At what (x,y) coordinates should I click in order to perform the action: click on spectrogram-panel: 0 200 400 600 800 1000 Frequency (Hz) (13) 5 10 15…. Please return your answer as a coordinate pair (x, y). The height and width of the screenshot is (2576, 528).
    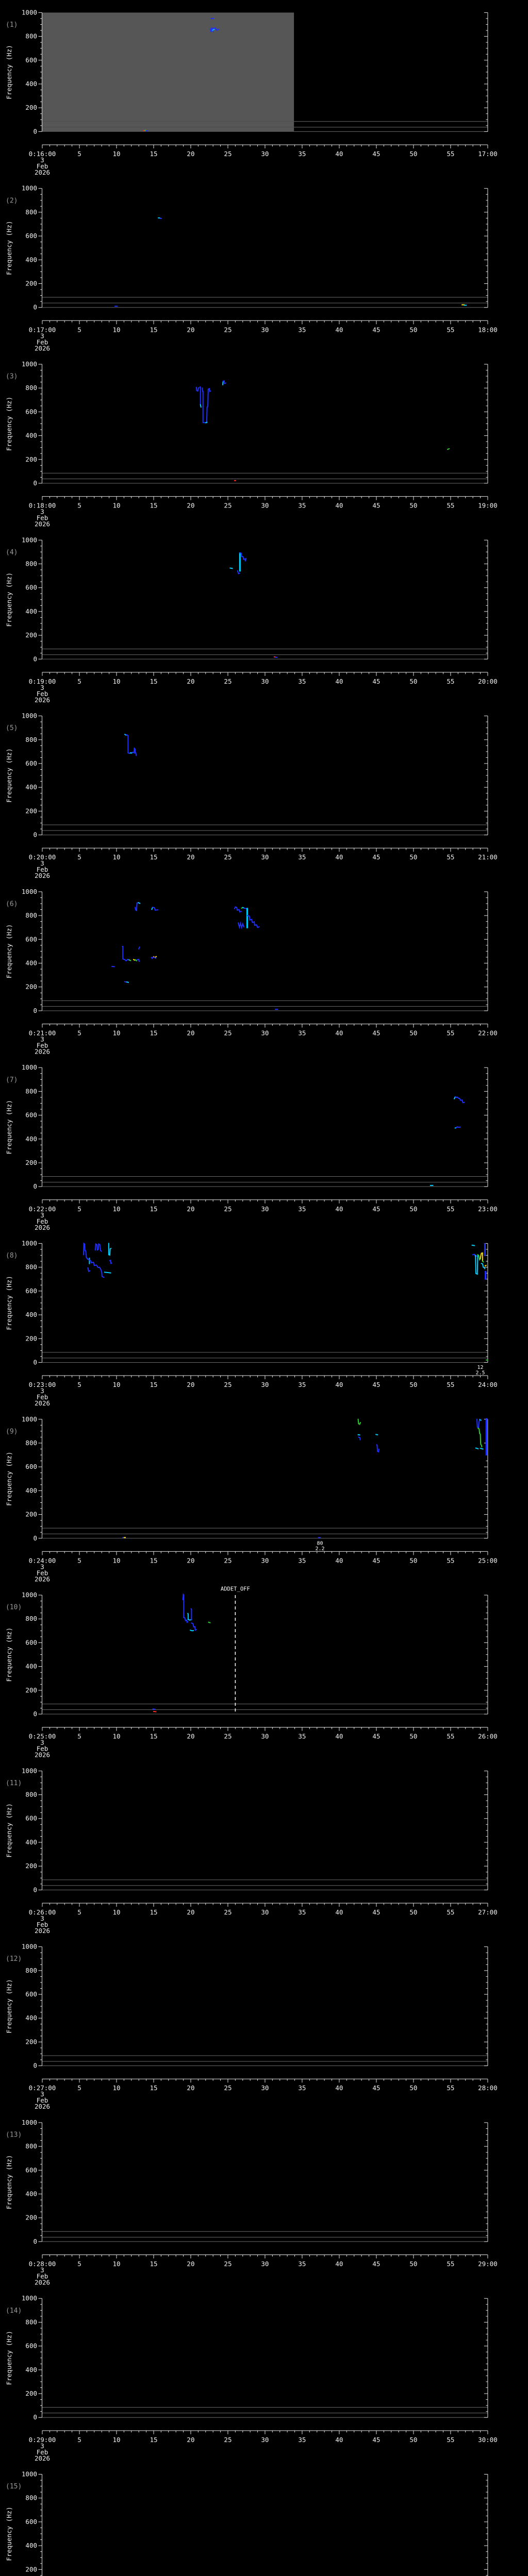
    Looking at the image, I should click on (251, 2202).